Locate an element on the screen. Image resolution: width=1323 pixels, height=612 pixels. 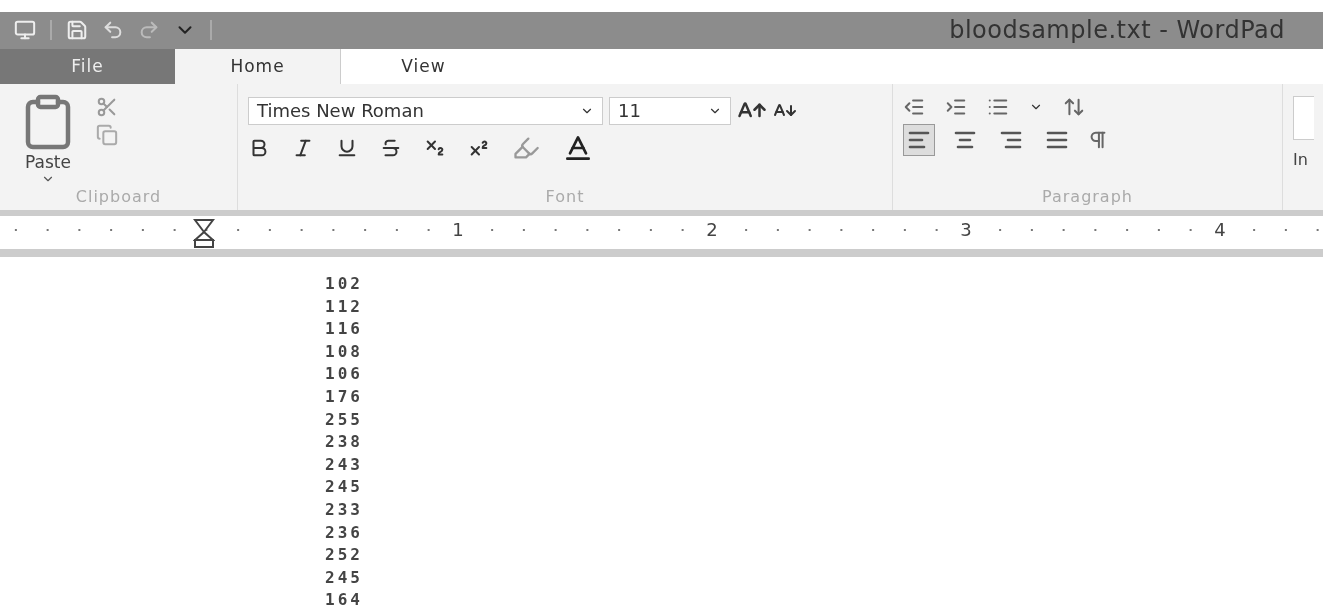
font-name-dropdown: Times New Roman is located at coordinates (425, 110).